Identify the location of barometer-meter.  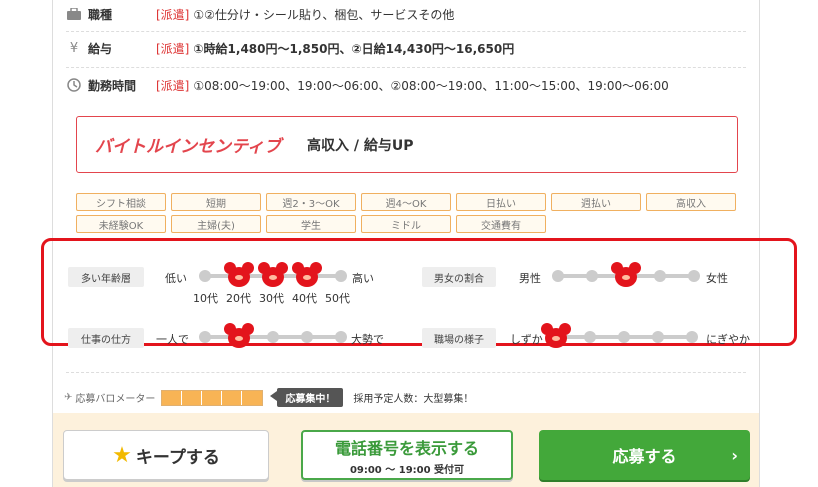
(212, 397).